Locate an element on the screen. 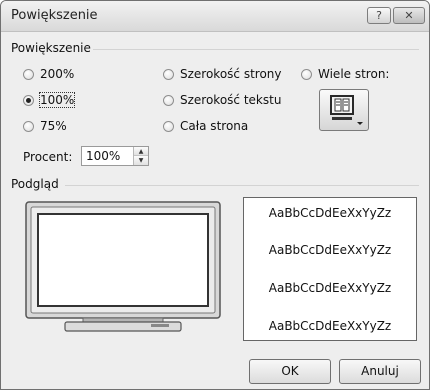  monitor-pages-icon is located at coordinates (346, 110).